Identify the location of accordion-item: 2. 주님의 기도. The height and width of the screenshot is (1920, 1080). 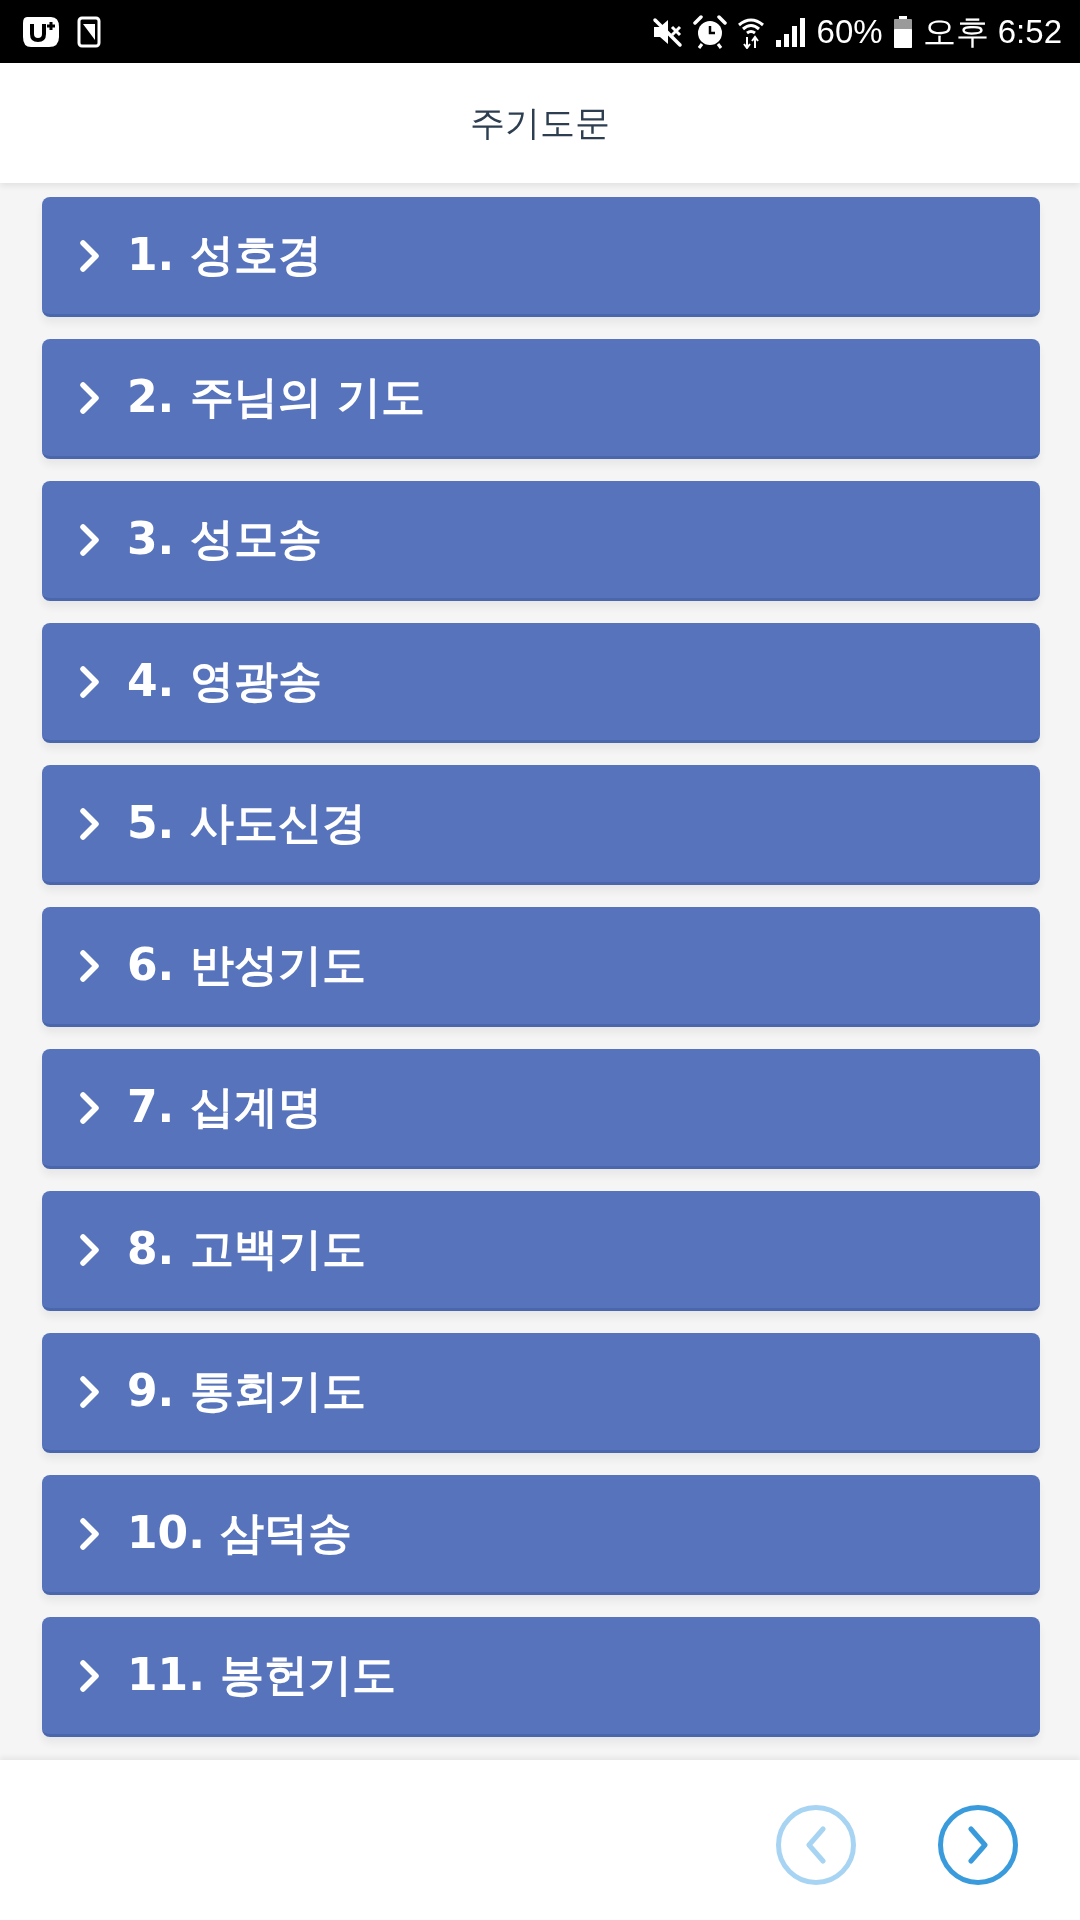
(541, 399).